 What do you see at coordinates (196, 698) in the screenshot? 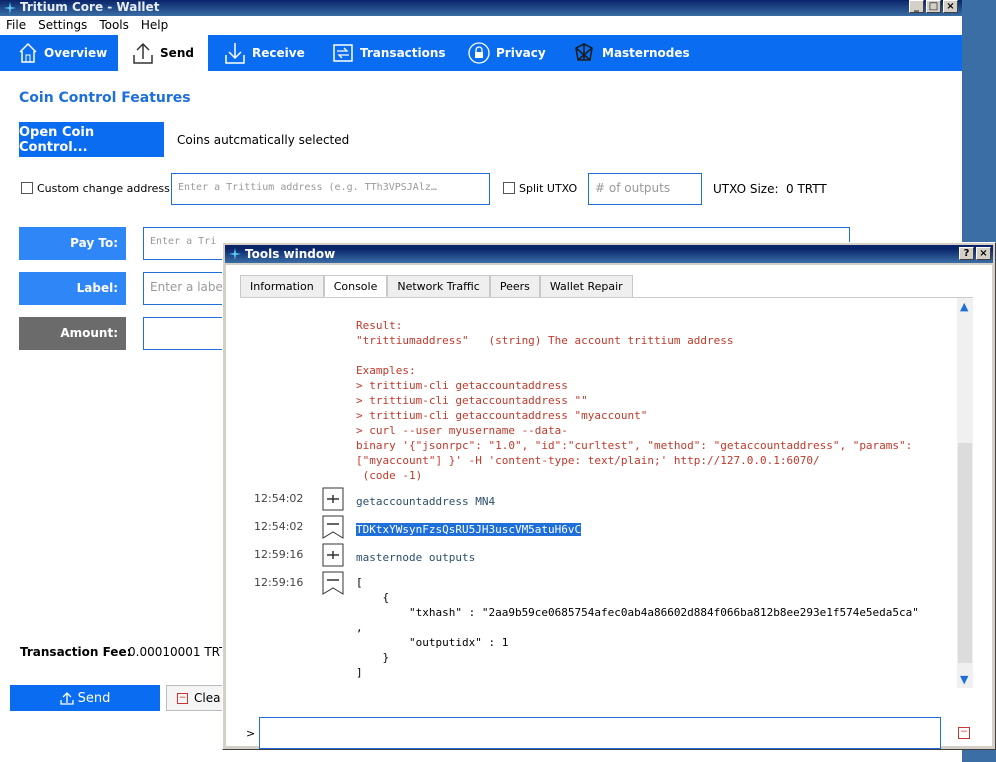
I see `clear-all-button: − Clea` at bounding box center [196, 698].